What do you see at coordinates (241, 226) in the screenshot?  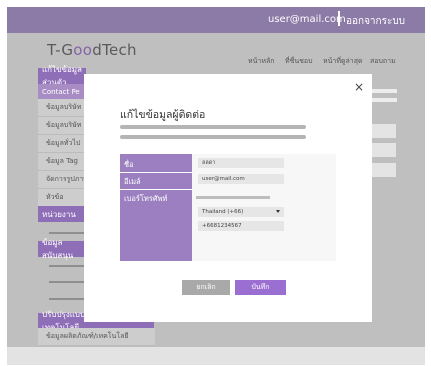 I see `phone-field: +6681234567` at bounding box center [241, 226].